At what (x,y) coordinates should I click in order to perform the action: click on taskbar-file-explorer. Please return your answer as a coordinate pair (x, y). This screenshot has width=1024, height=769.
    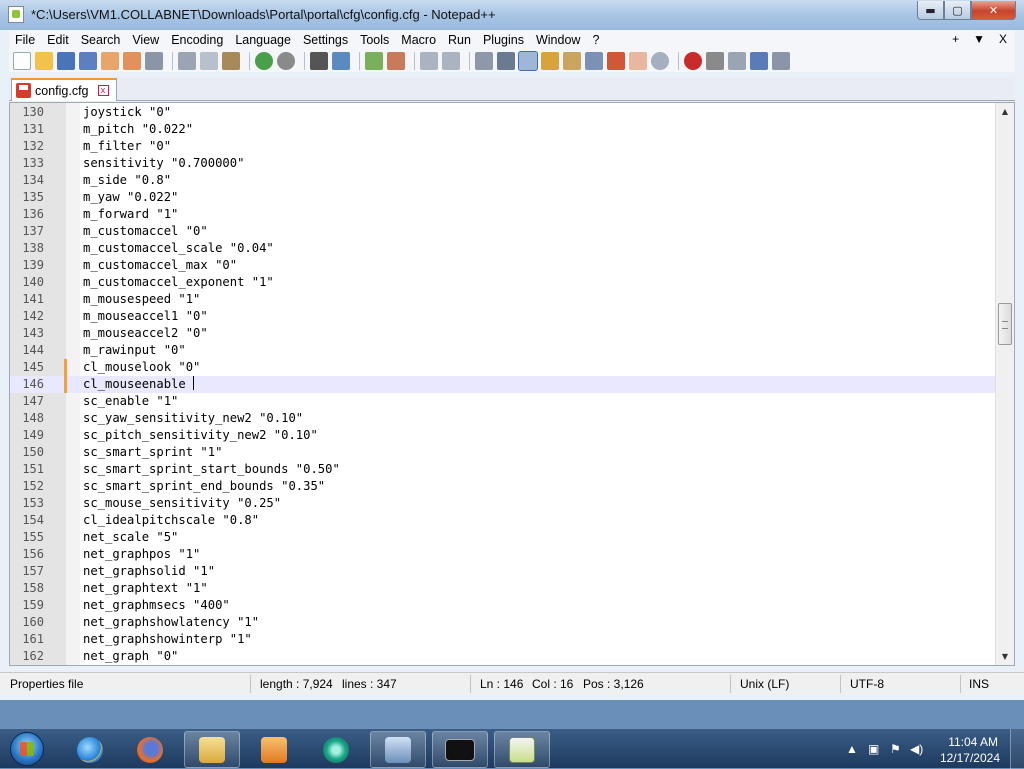
    Looking at the image, I should click on (212, 749).